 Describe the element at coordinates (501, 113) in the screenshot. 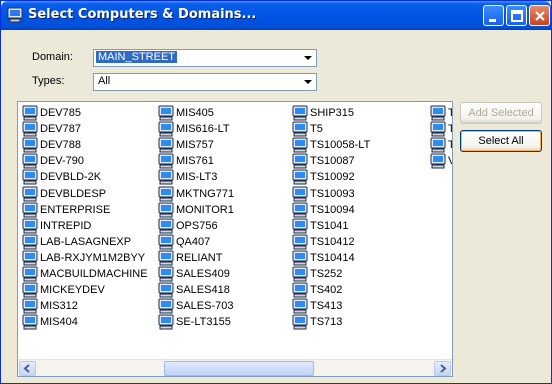

I see `add-selected-button: Add Selected` at that location.